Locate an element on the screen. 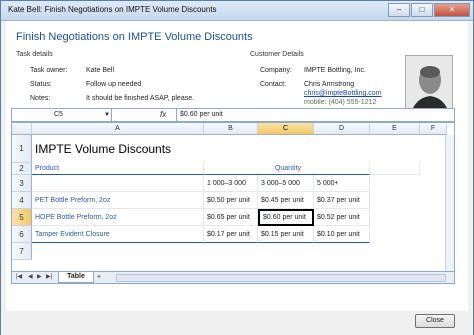  name-box: C5 is located at coordinates (62, 115).